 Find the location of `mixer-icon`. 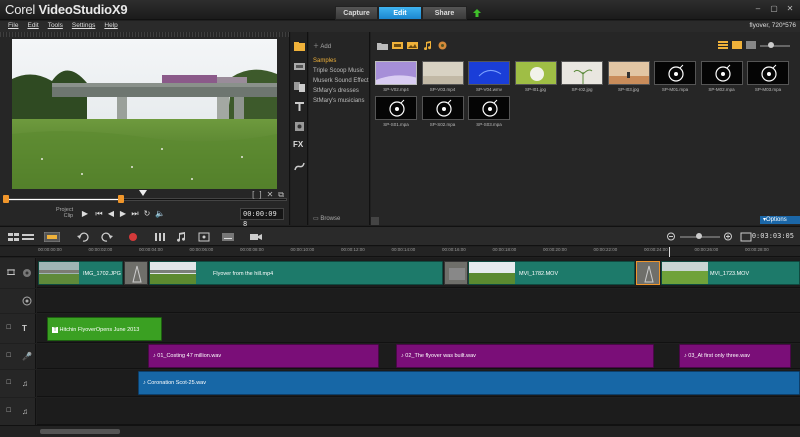

mixer-icon is located at coordinates (160, 237).